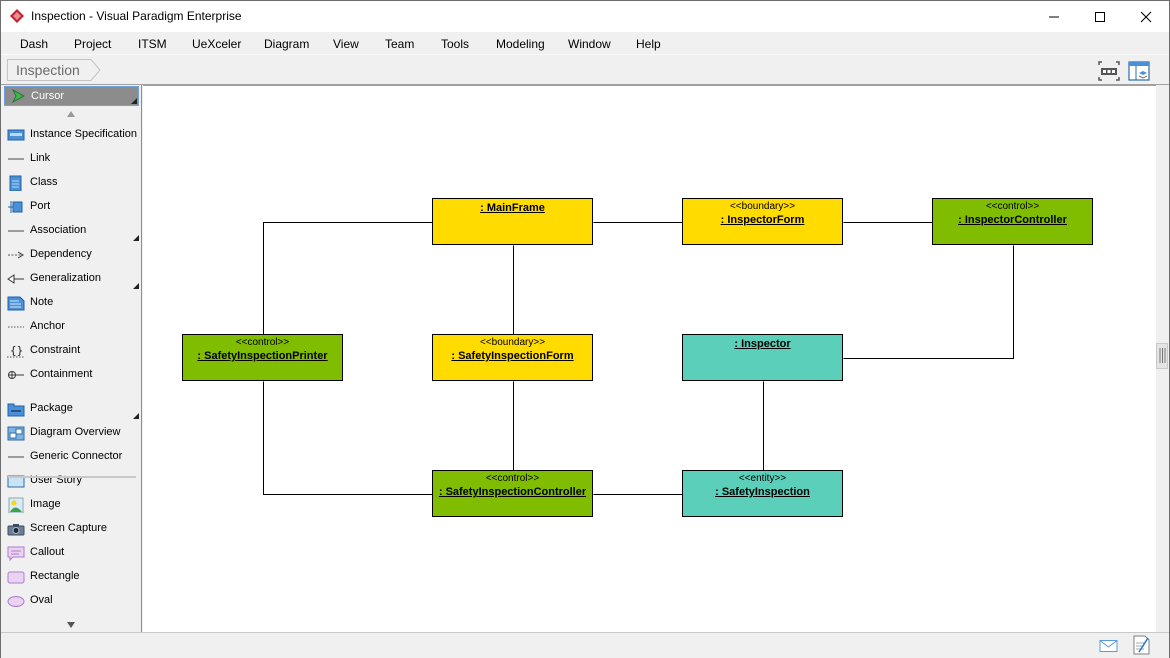  Describe the element at coordinates (44, 182) in the screenshot. I see `palette-item-label: Class` at that location.